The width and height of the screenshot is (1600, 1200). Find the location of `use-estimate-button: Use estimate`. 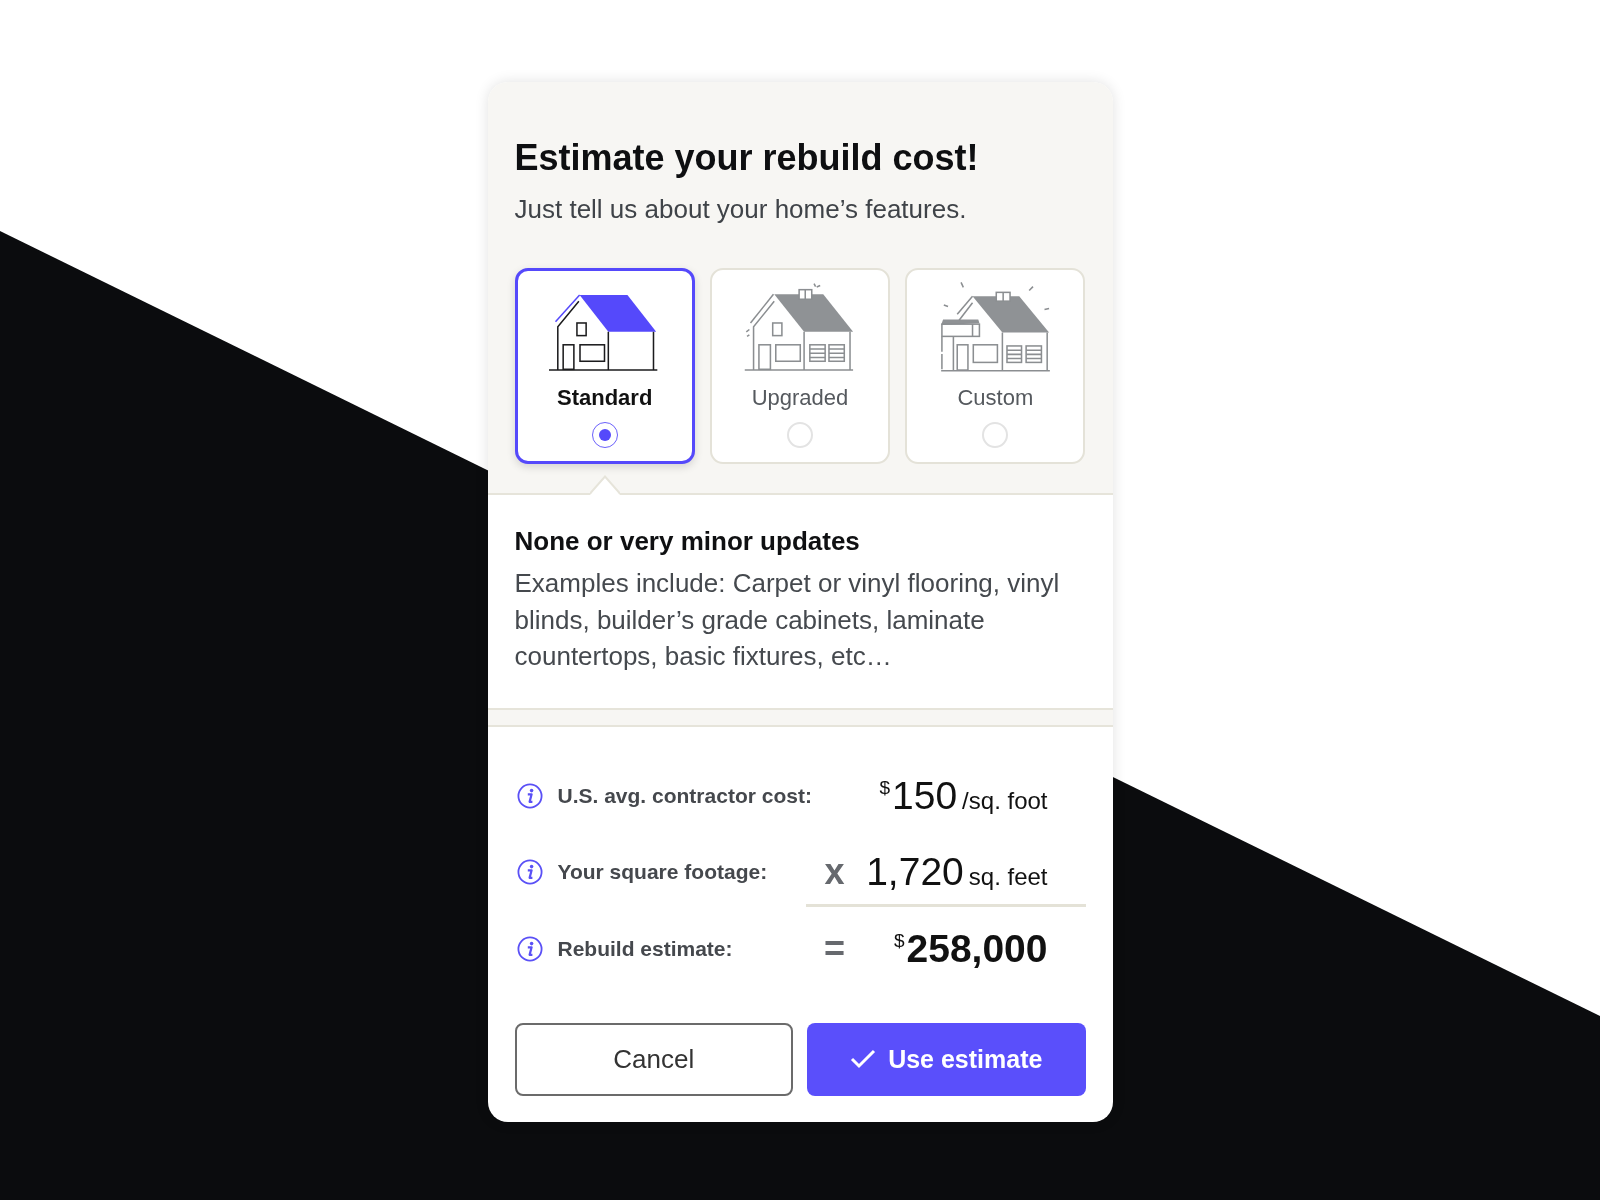

use-estimate-button: Use estimate is located at coordinates (946, 1059).